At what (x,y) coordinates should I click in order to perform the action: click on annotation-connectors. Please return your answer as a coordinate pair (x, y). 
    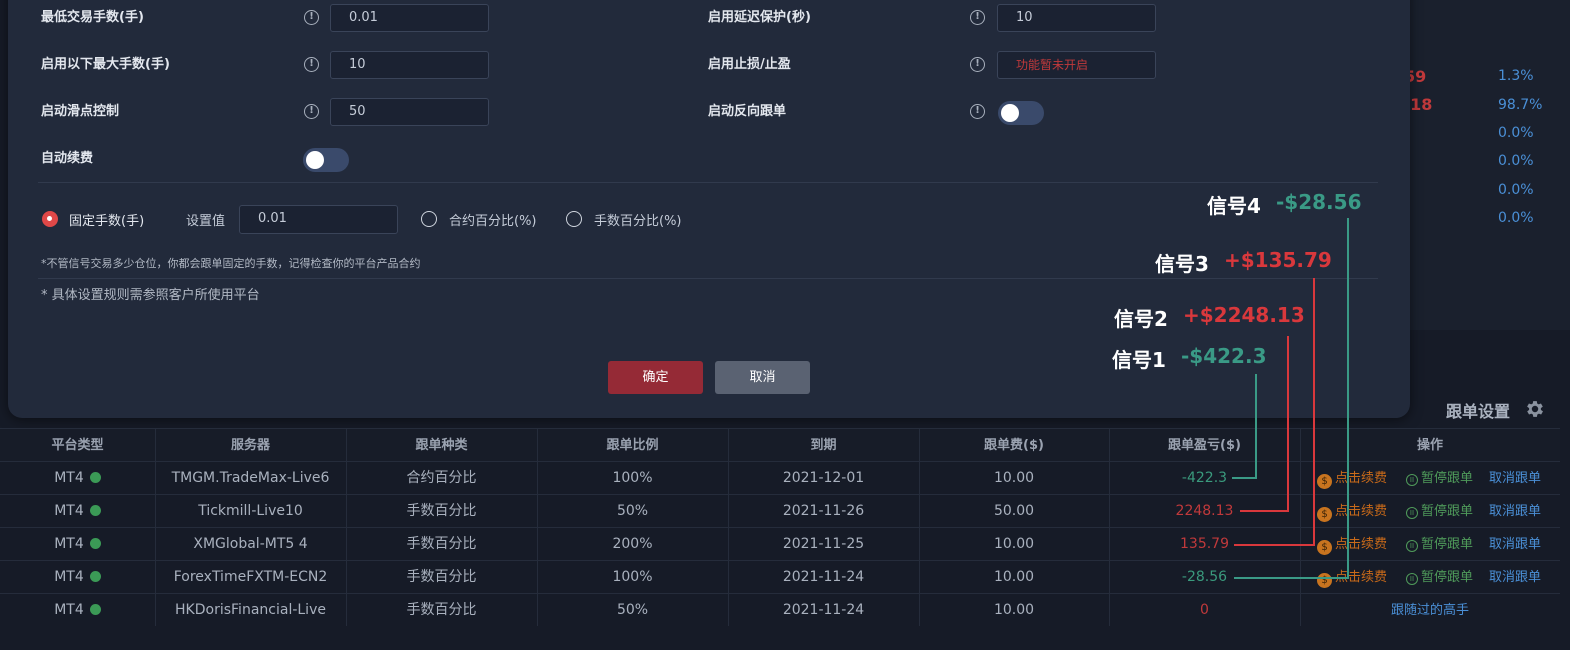
    Looking at the image, I should click on (1290, 398).